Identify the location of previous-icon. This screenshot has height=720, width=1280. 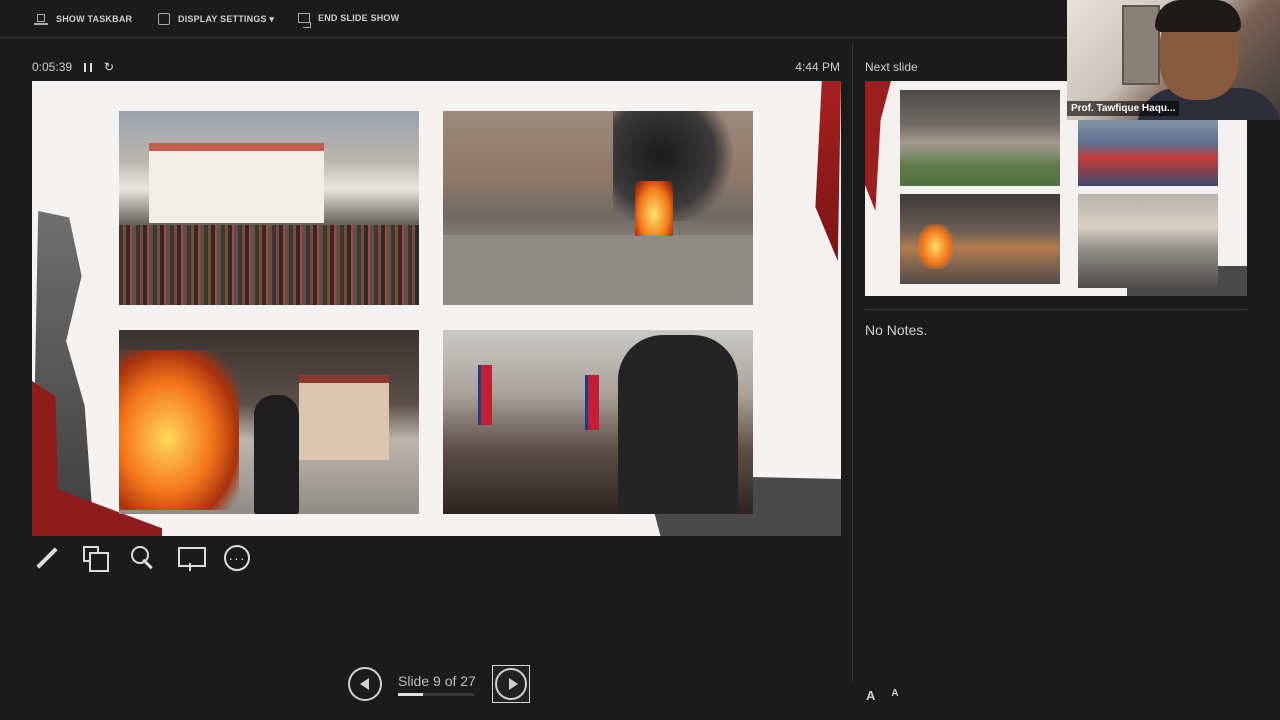
(365, 684).